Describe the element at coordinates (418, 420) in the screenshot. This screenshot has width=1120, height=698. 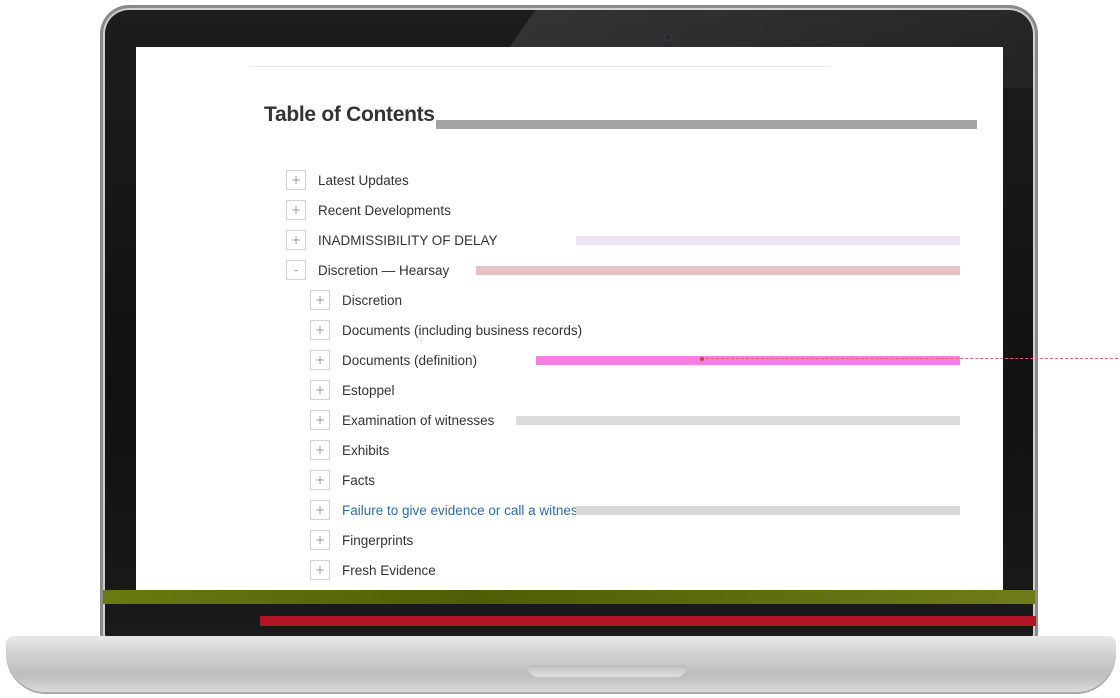
I see `toc-item-label: Examination of witnesses` at that location.